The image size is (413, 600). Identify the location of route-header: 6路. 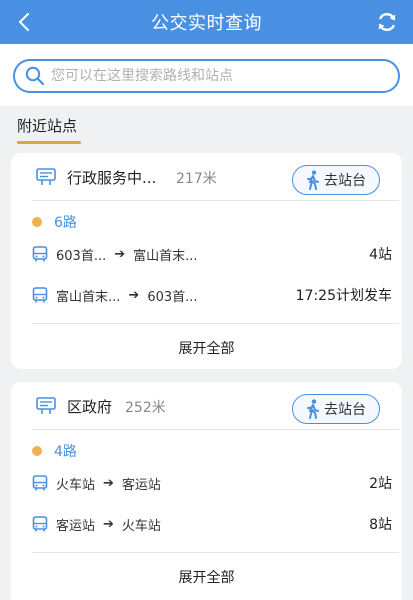
(54, 222).